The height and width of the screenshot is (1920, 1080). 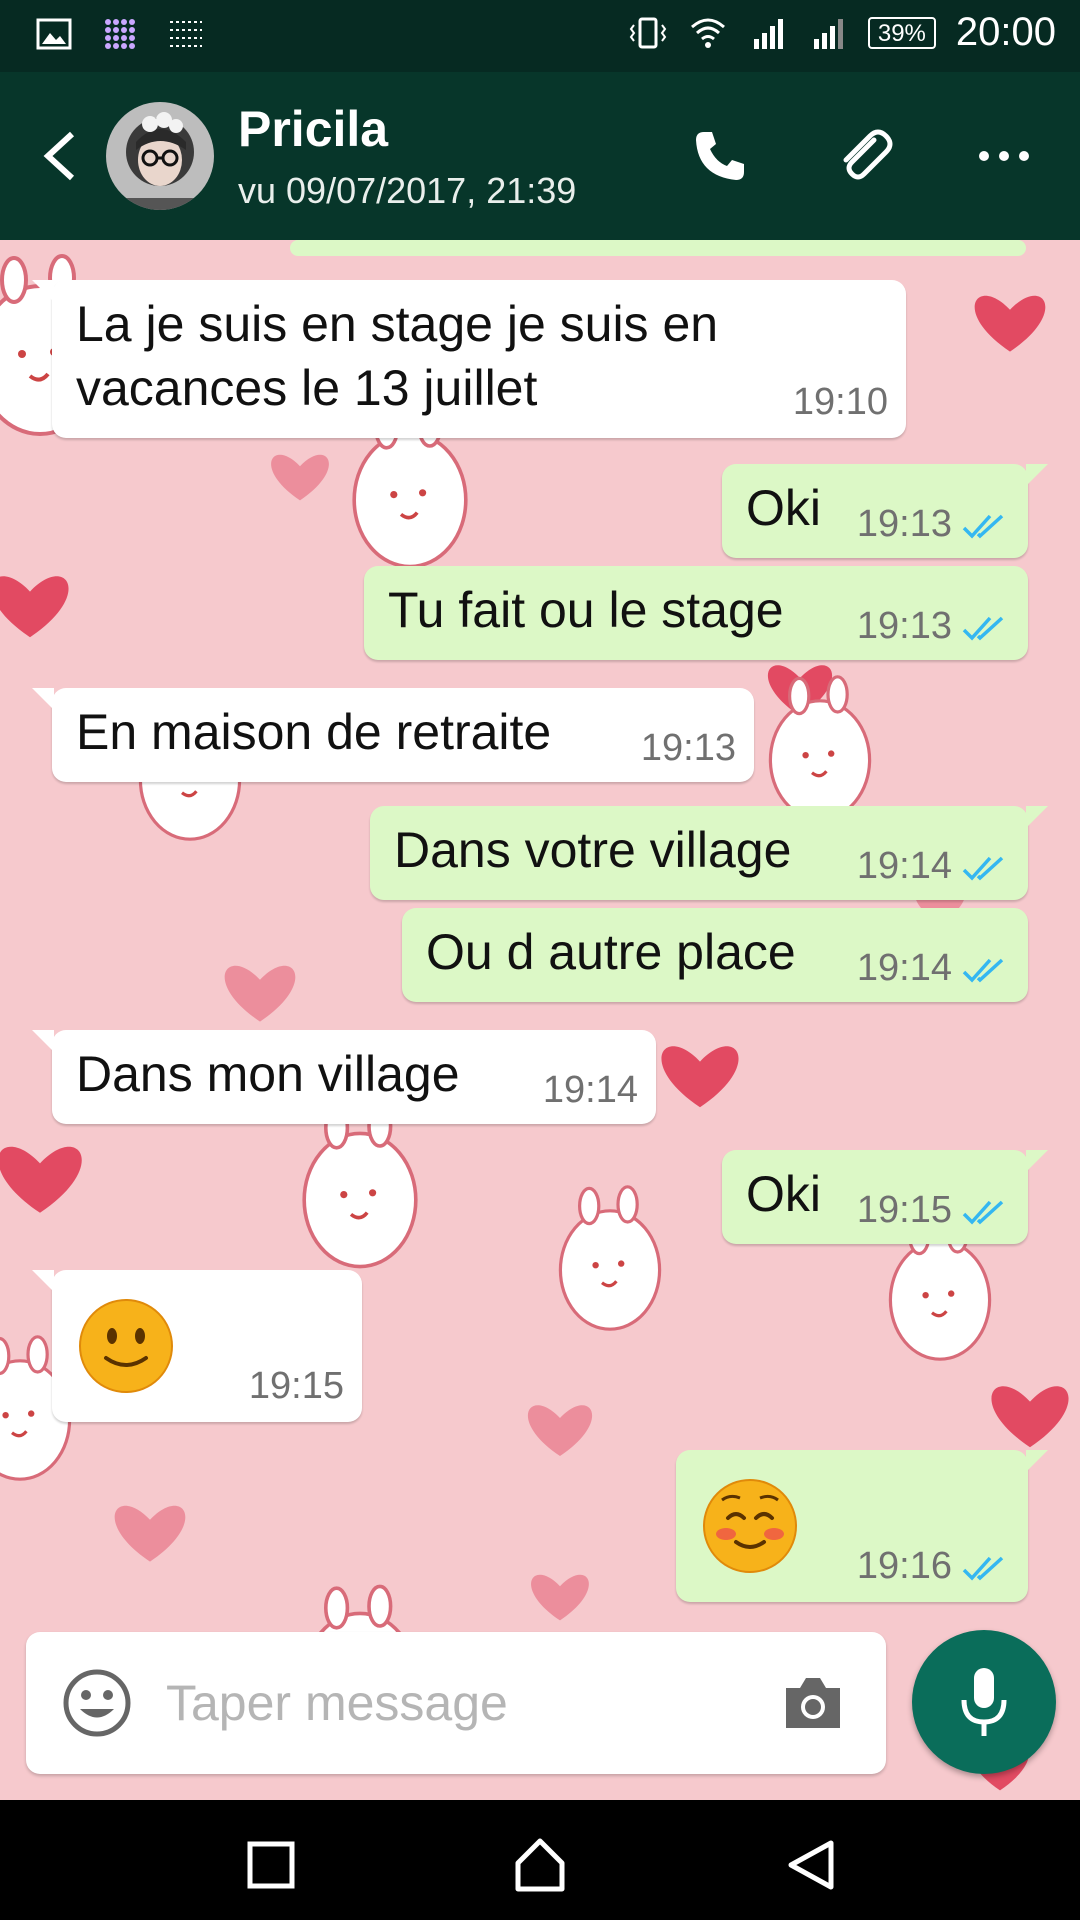 What do you see at coordinates (407, 190) in the screenshot?
I see `last-seen-status: vu 09/07/2017, 21:39` at bounding box center [407, 190].